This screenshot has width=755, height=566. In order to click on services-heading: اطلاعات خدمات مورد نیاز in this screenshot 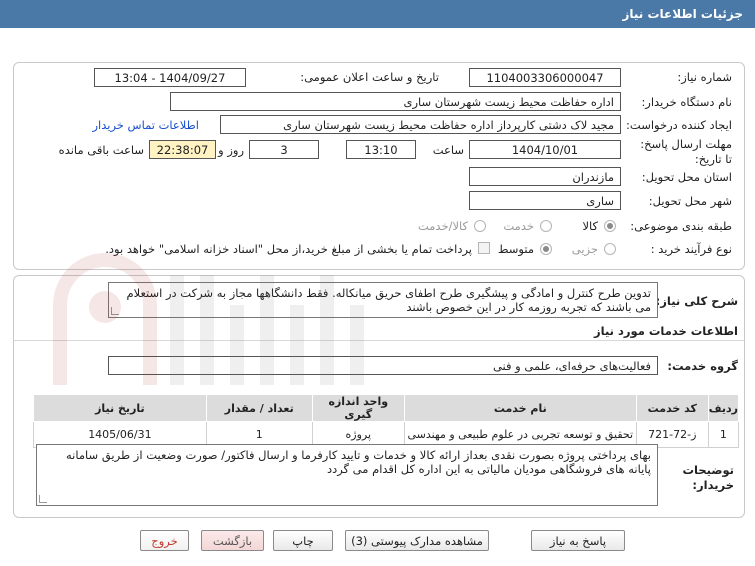, I will do `click(666, 331)`.